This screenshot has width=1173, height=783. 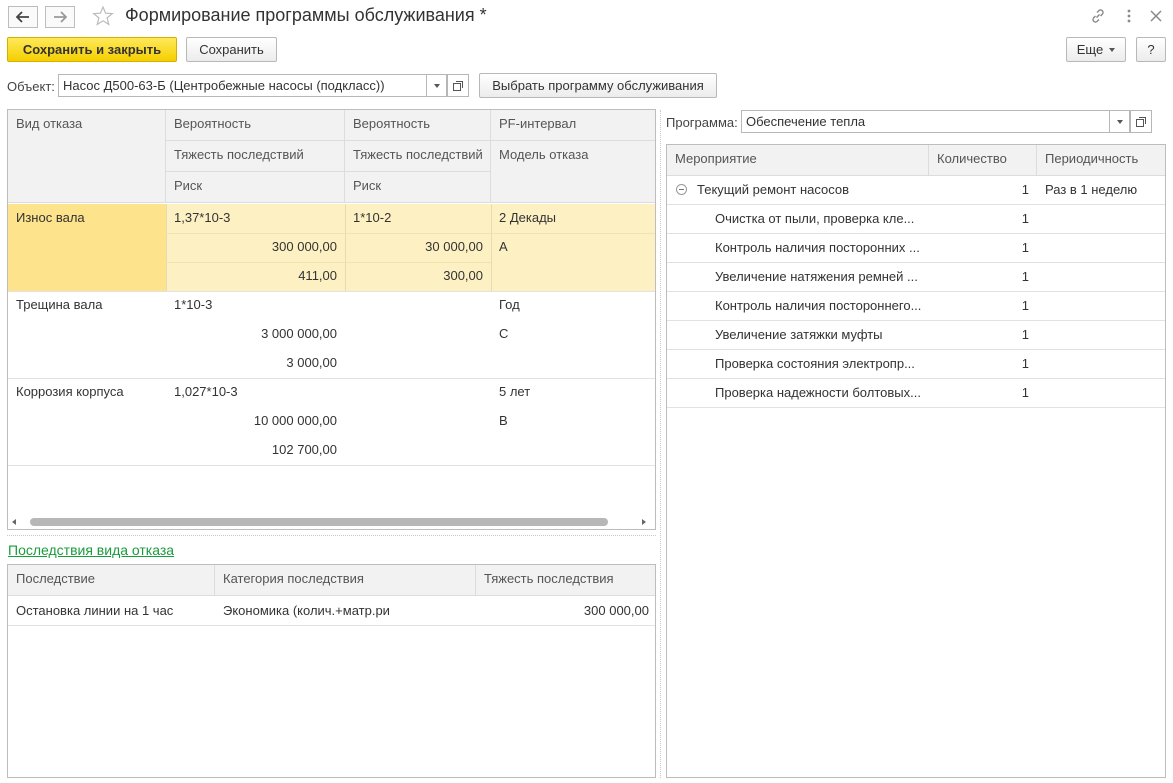 What do you see at coordinates (418, 156) in the screenshot?
I see `header-severity-2: Тяжесть последствий` at bounding box center [418, 156].